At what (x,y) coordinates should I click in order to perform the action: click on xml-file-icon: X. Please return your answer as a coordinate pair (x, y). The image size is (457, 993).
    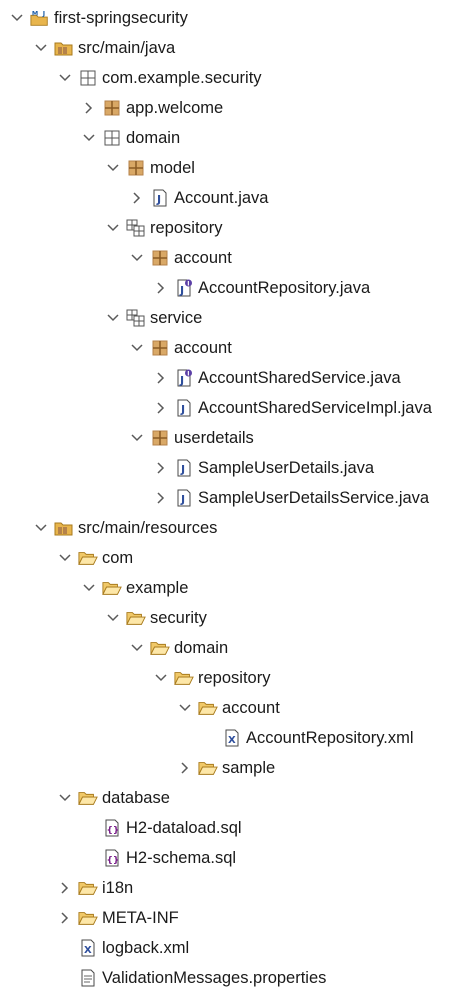
    Looking at the image, I should click on (88, 948).